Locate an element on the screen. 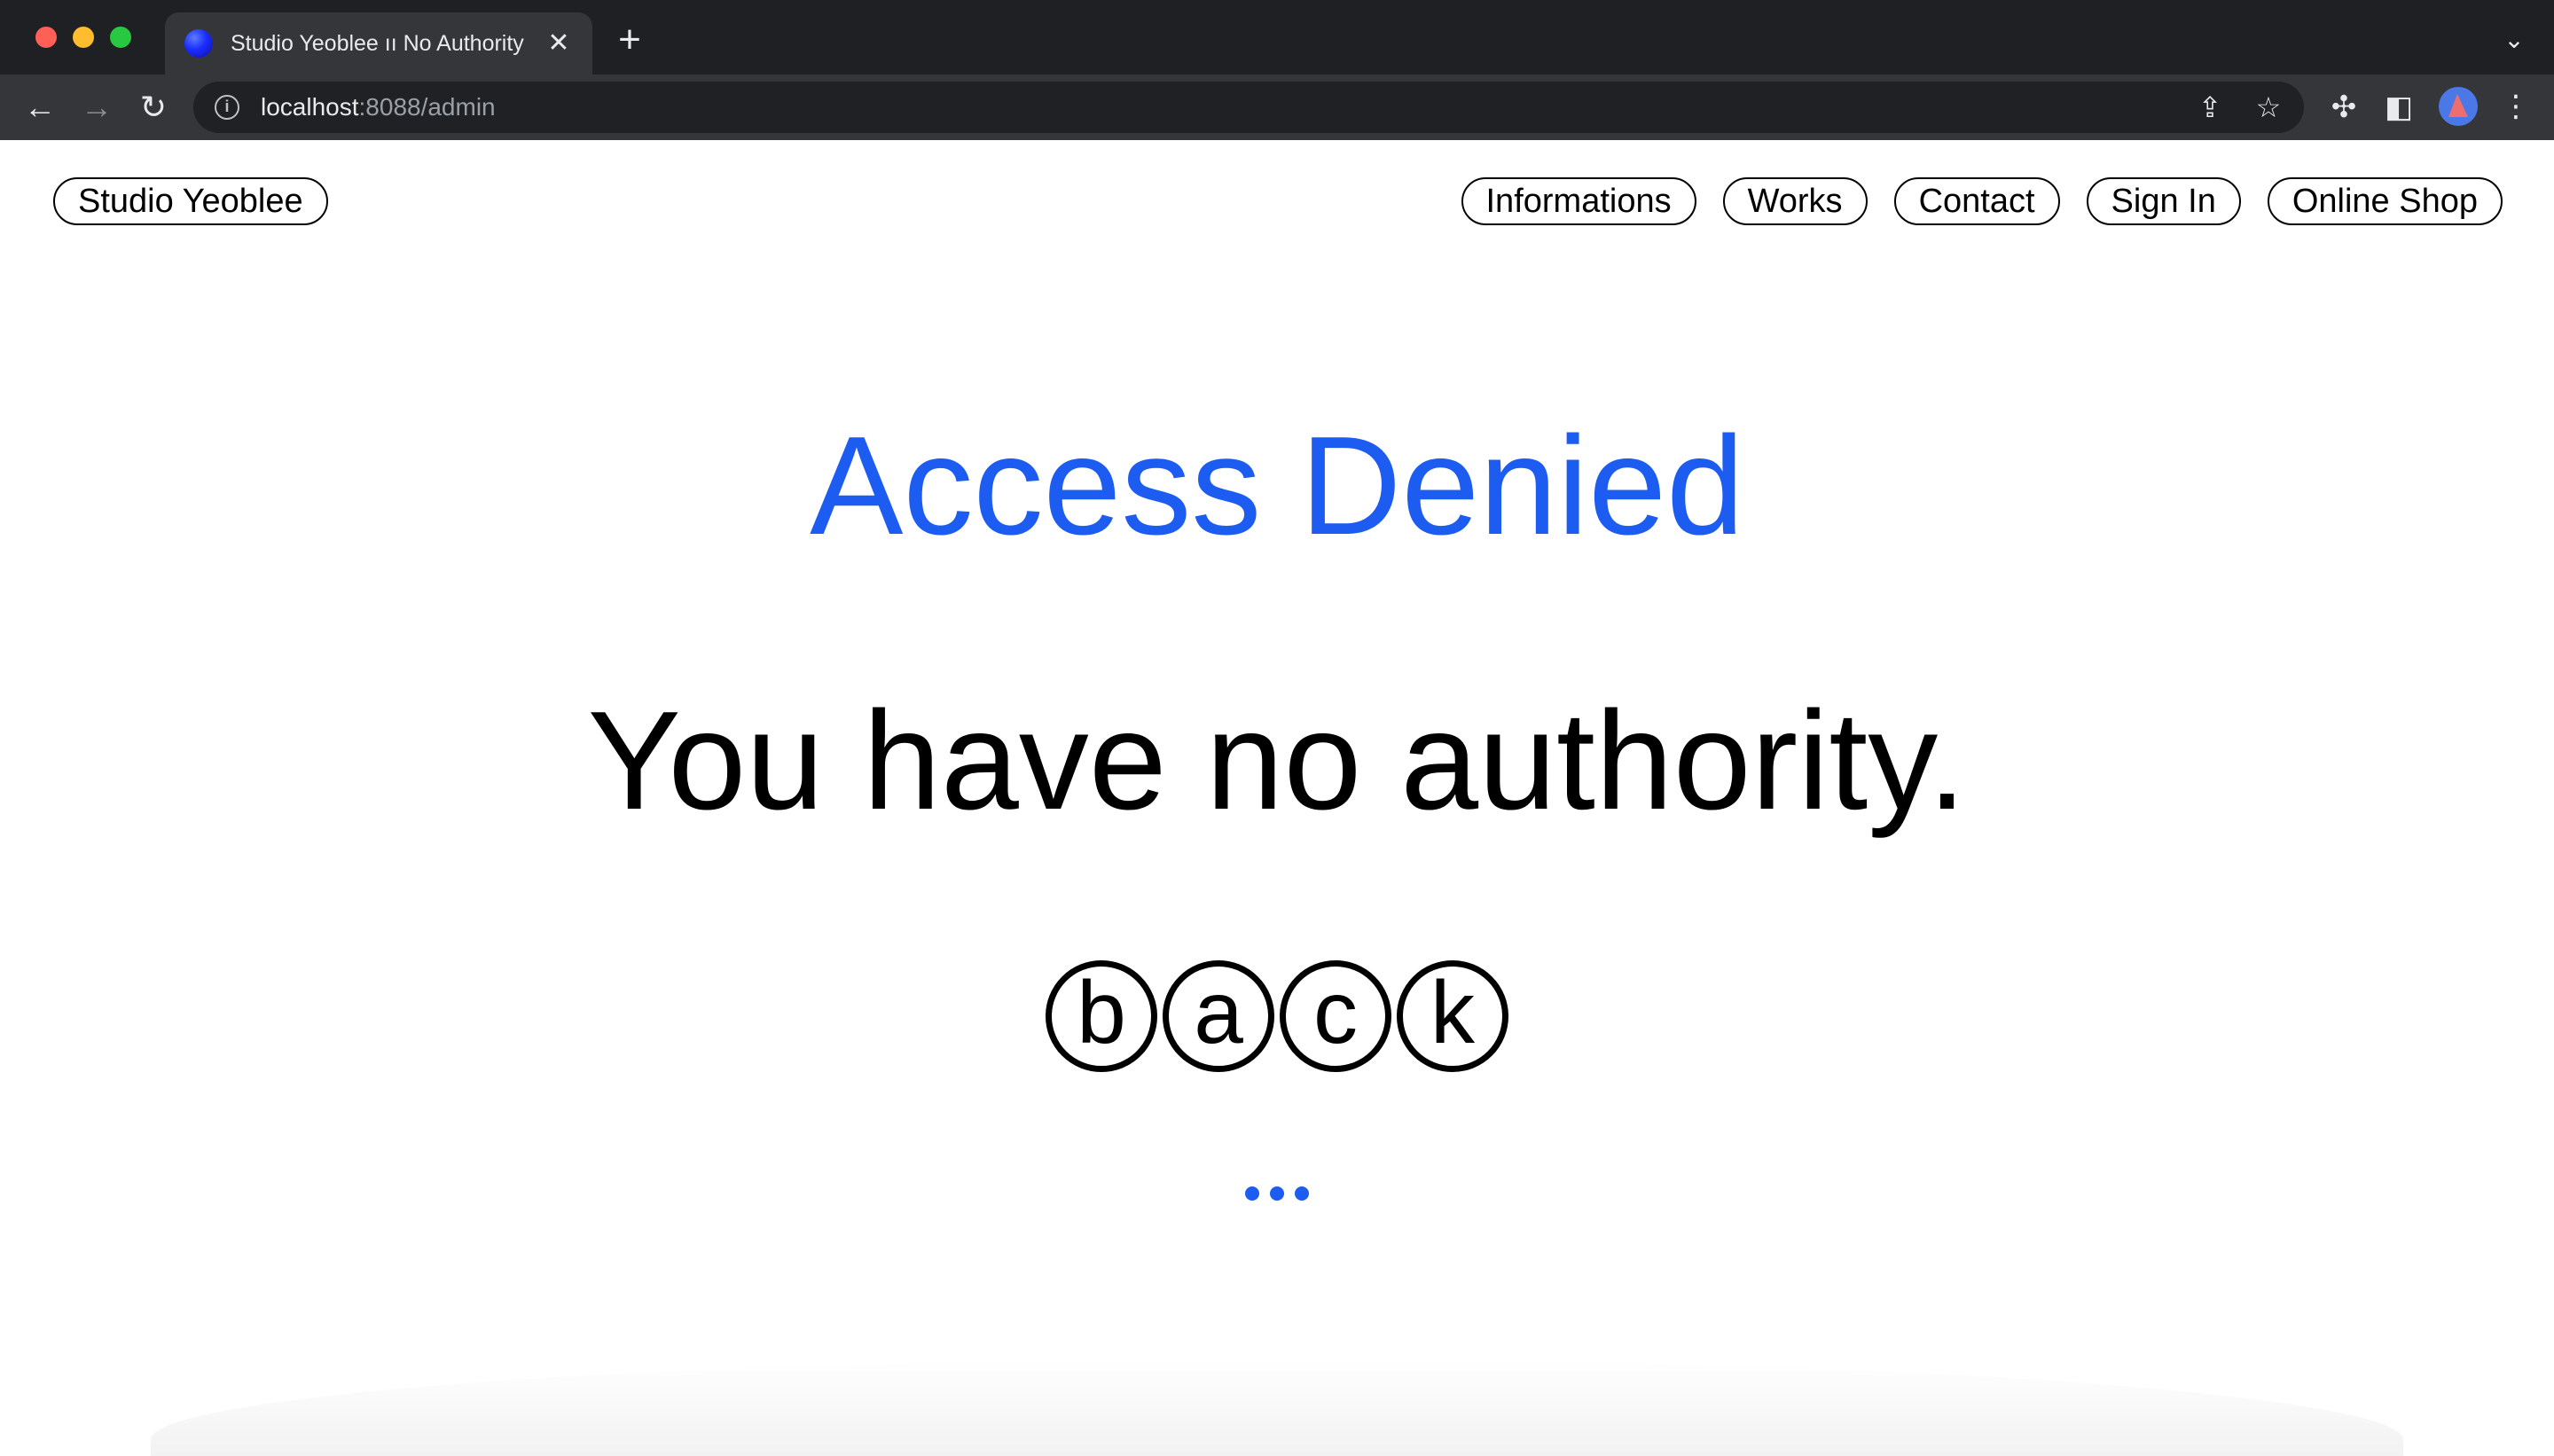 Image resolution: width=2554 pixels, height=1456 pixels. url-path: :8088/admin is located at coordinates (427, 107).